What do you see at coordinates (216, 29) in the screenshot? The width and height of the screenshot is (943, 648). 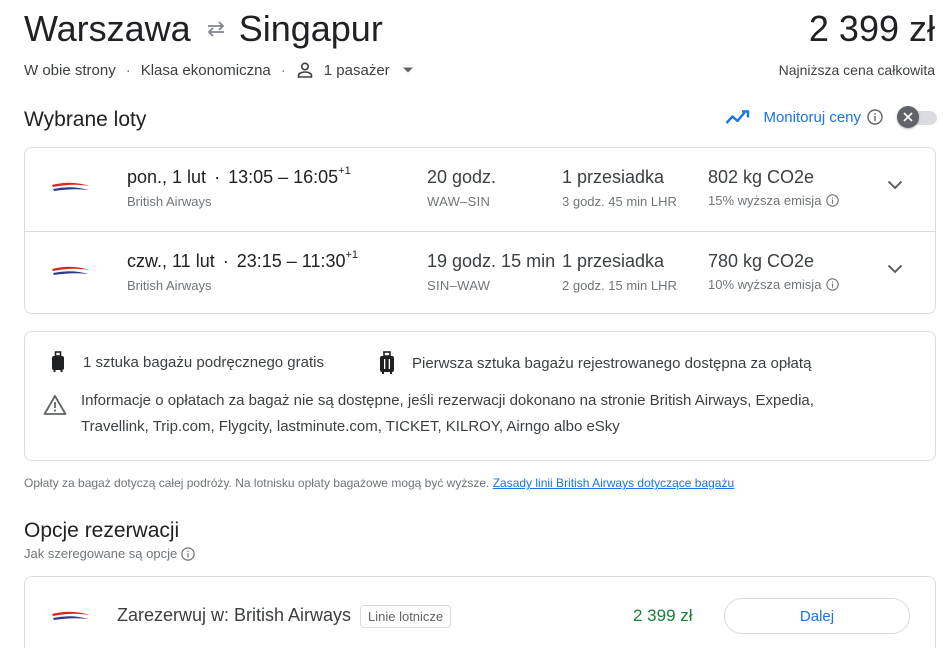 I see `swap-arrows-icon` at bounding box center [216, 29].